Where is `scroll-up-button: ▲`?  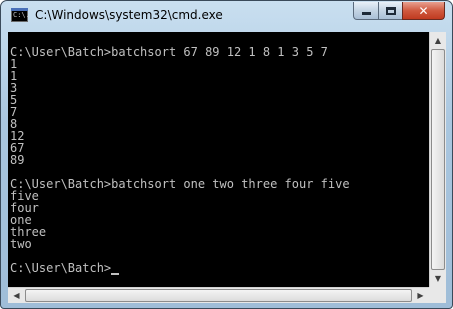 scroll-up-button: ▲ is located at coordinates (438, 40).